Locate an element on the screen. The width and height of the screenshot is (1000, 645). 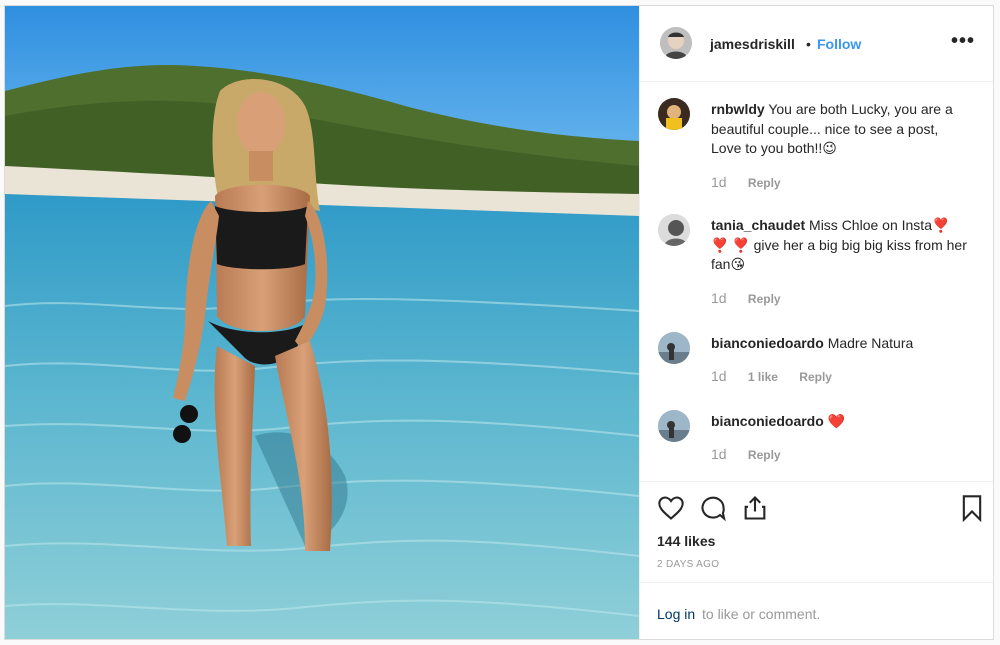
share-icon is located at coordinates (755, 508).